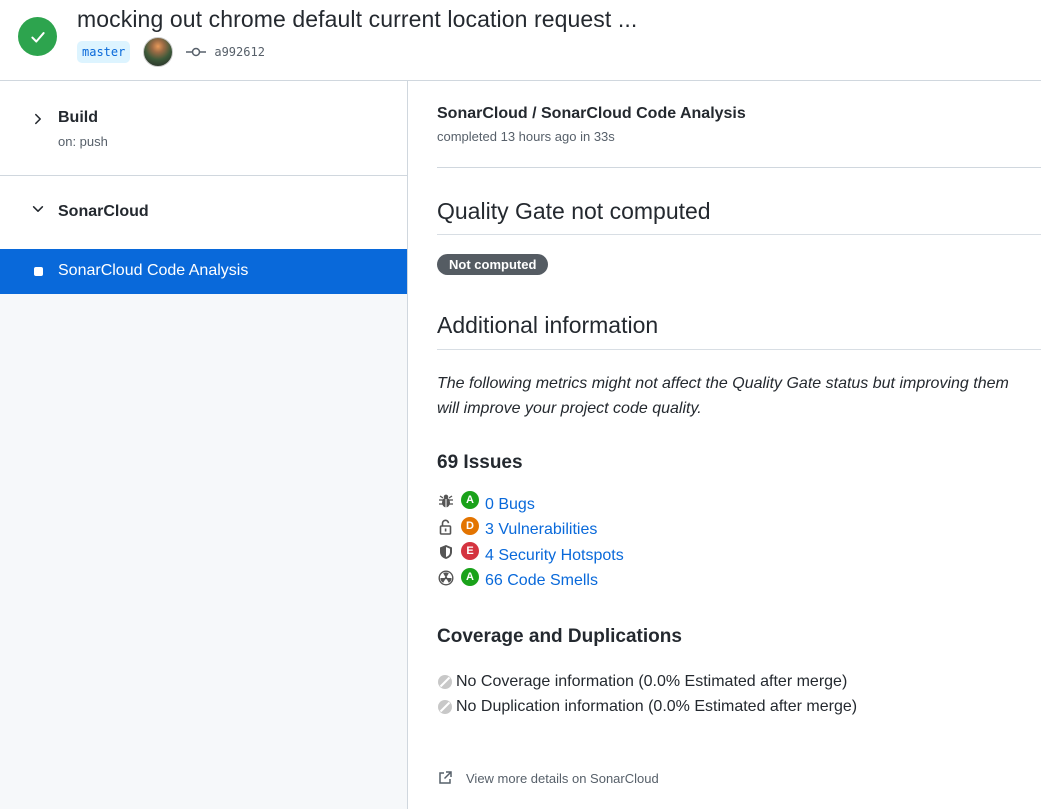 This screenshot has height=809, width=1041. What do you see at coordinates (446, 578) in the screenshot?
I see `radiation-icon` at bounding box center [446, 578].